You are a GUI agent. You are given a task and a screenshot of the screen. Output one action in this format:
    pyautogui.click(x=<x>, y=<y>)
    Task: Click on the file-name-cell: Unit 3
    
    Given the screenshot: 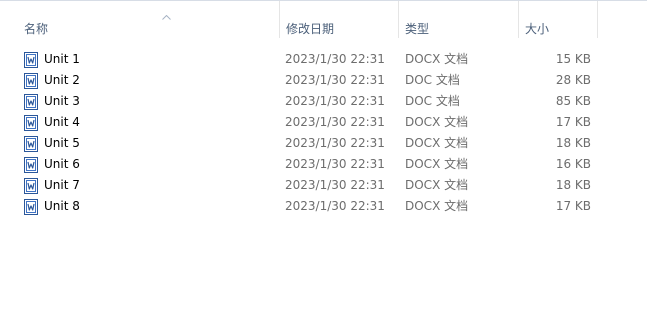 What is the action you would take?
    pyautogui.click(x=52, y=101)
    